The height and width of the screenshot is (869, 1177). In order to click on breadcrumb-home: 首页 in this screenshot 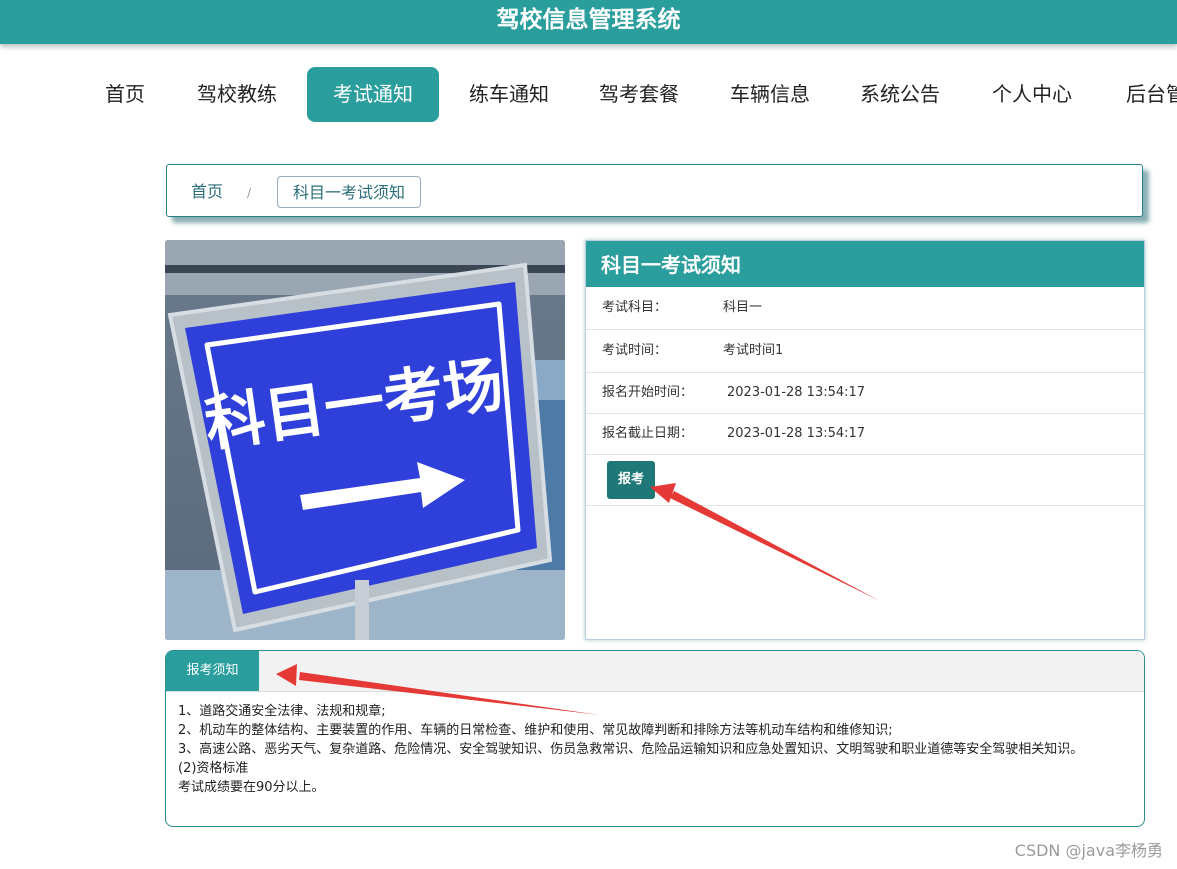, I will do `click(207, 192)`.